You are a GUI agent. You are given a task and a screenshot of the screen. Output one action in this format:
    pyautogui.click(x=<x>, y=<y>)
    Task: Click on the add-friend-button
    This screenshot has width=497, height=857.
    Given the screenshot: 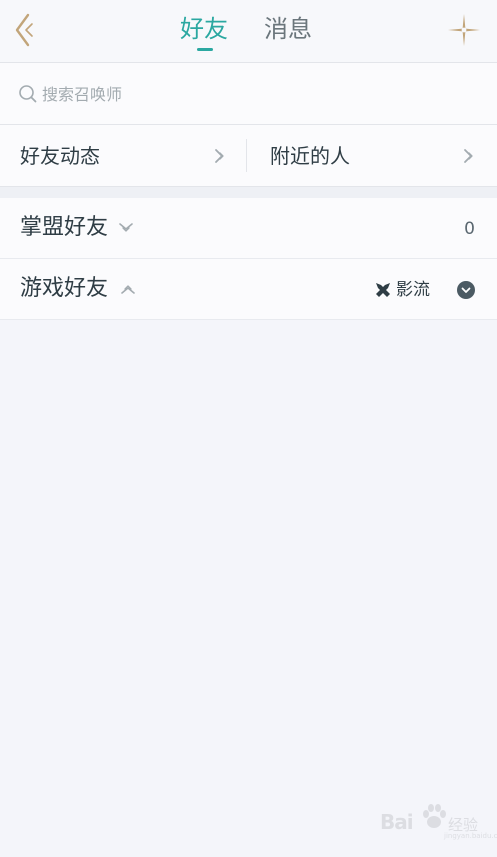 What is the action you would take?
    pyautogui.click(x=464, y=30)
    